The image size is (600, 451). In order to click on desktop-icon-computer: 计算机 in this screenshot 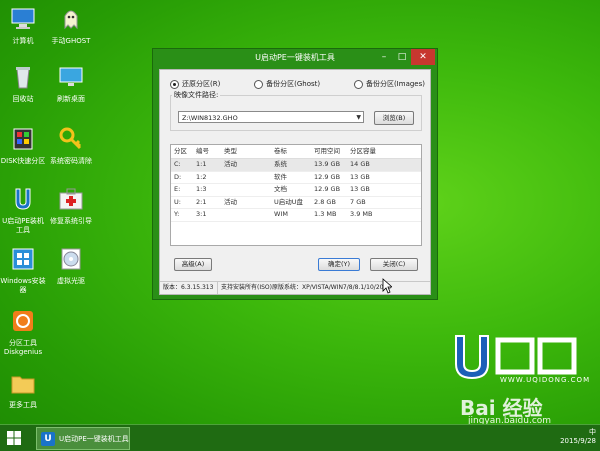, I will do `click(23, 26)`.